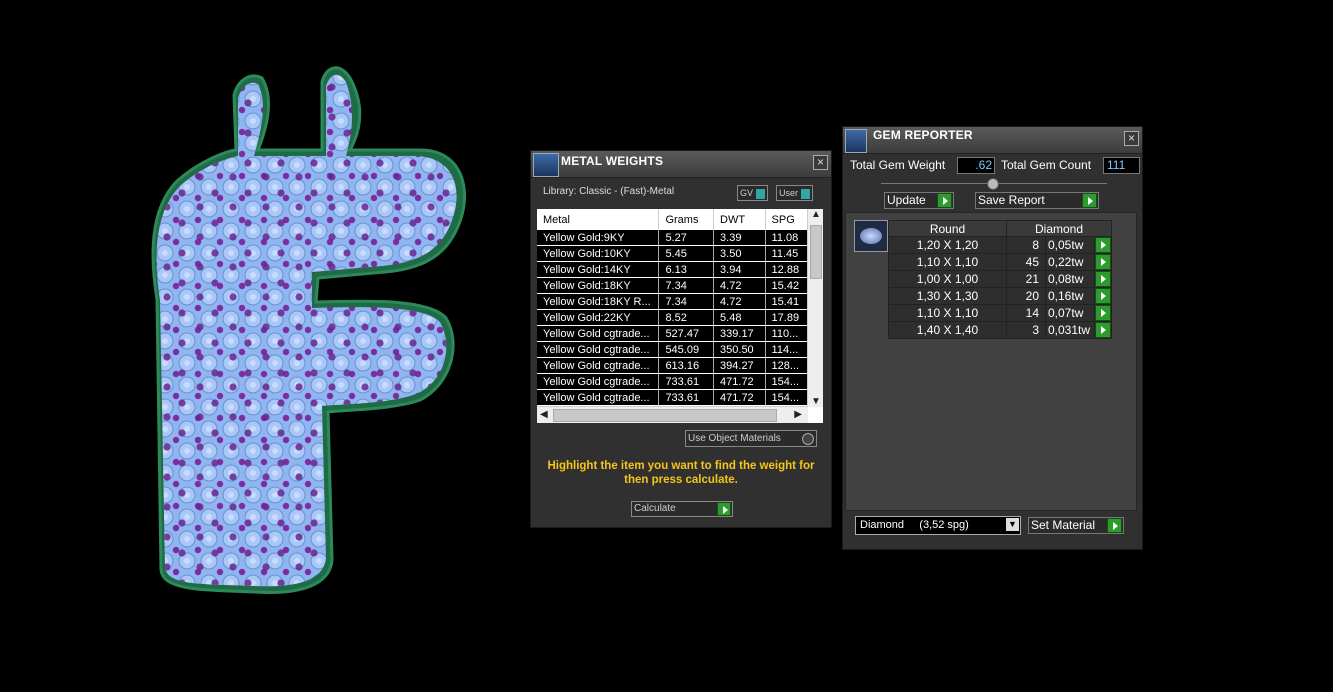 This screenshot has width=1333, height=692. What do you see at coordinates (751, 438) in the screenshot?
I see `use-object-materials-toggle: Use Object Materials` at bounding box center [751, 438].